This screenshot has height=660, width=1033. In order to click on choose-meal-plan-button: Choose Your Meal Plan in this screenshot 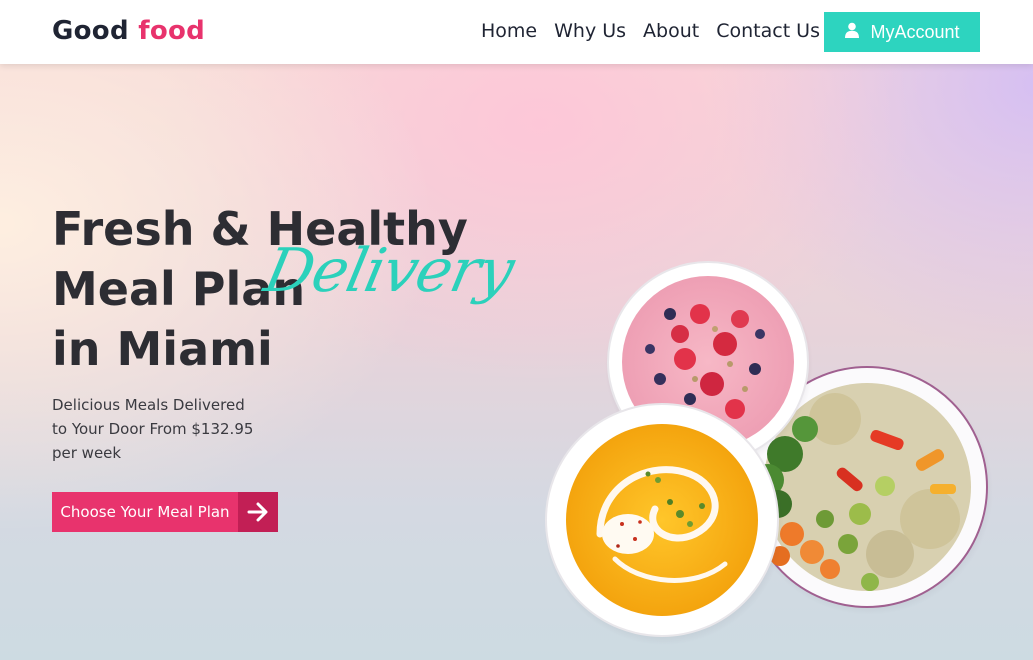, I will do `click(165, 512)`.